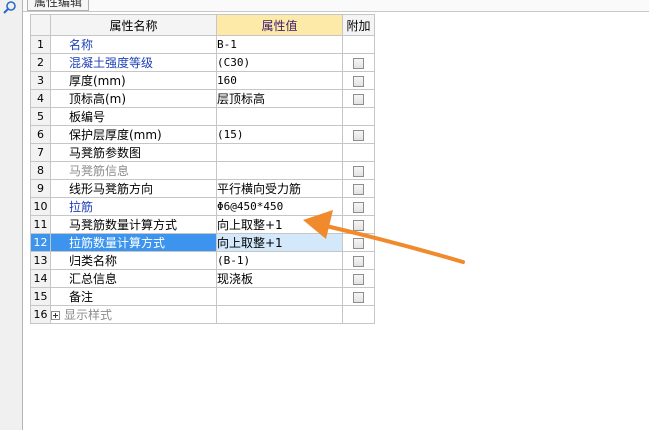 This screenshot has height=430, width=649. I want to click on grid-row: 9 线形马凳筋方向 平行横向受力筋, so click(202, 188).